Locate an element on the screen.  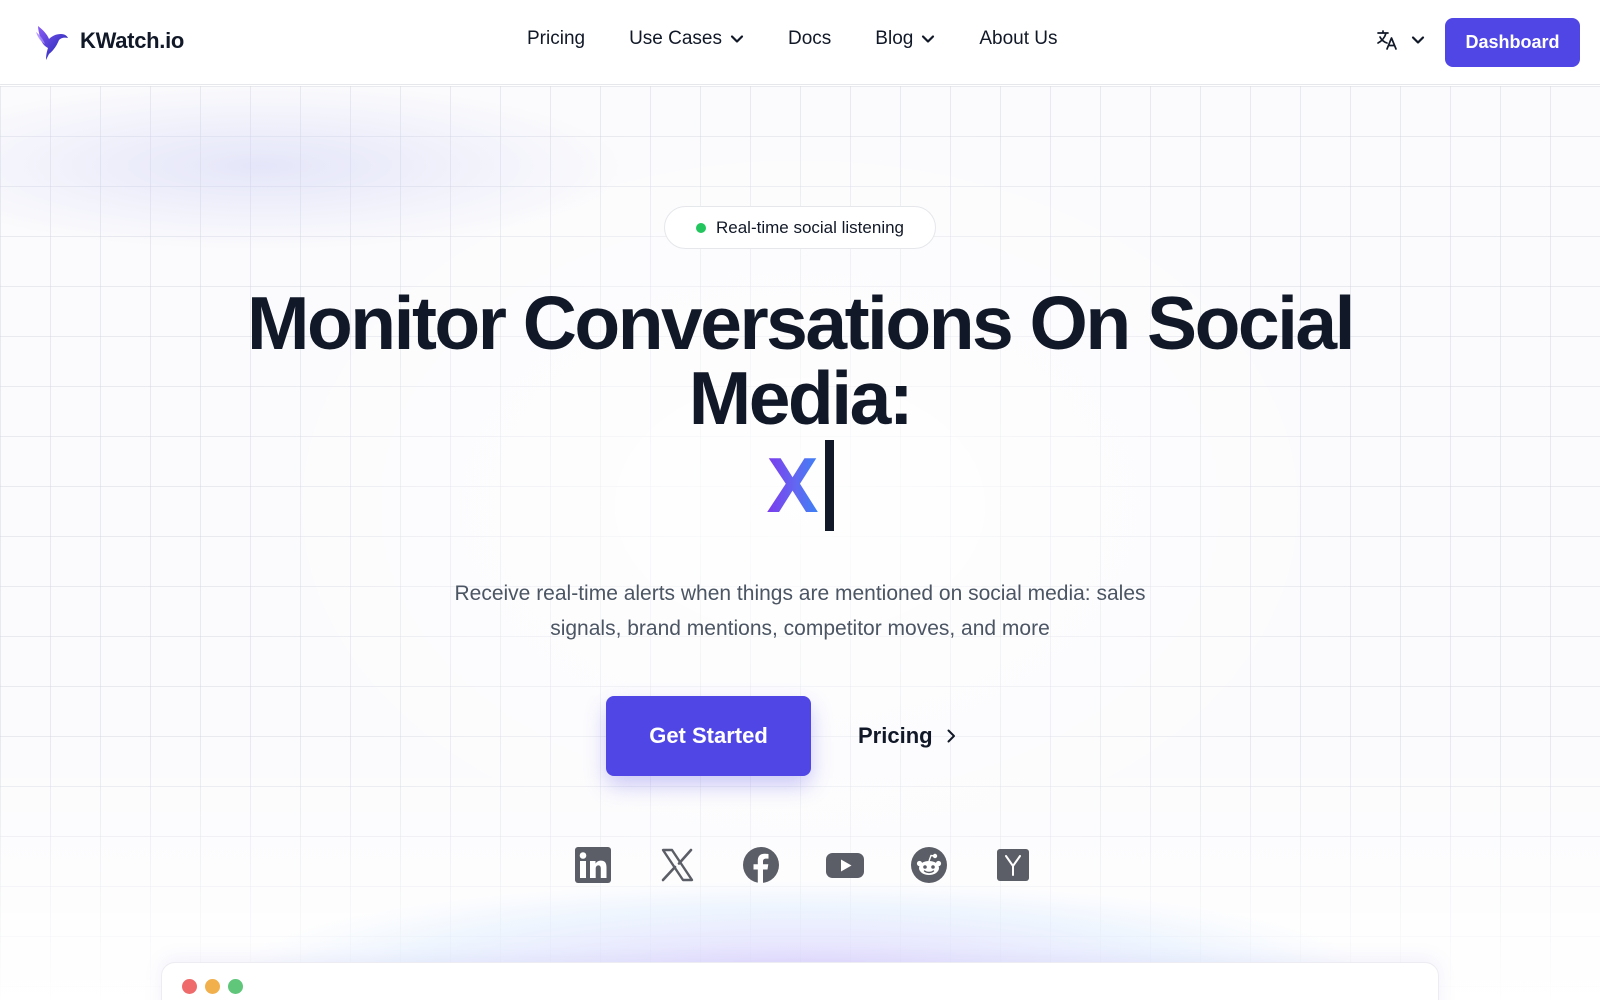
nav-item-about-us: About Us is located at coordinates (1018, 39).